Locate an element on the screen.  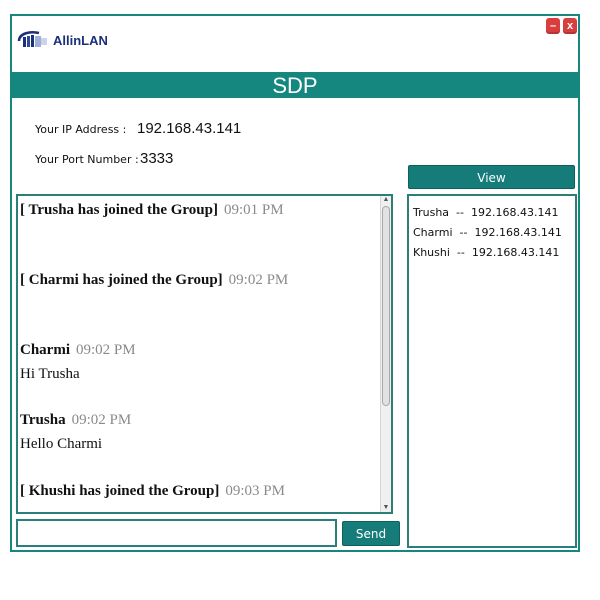
system-message: [ Khushi has joined the Group] 09:03 PM is located at coordinates (152, 491).